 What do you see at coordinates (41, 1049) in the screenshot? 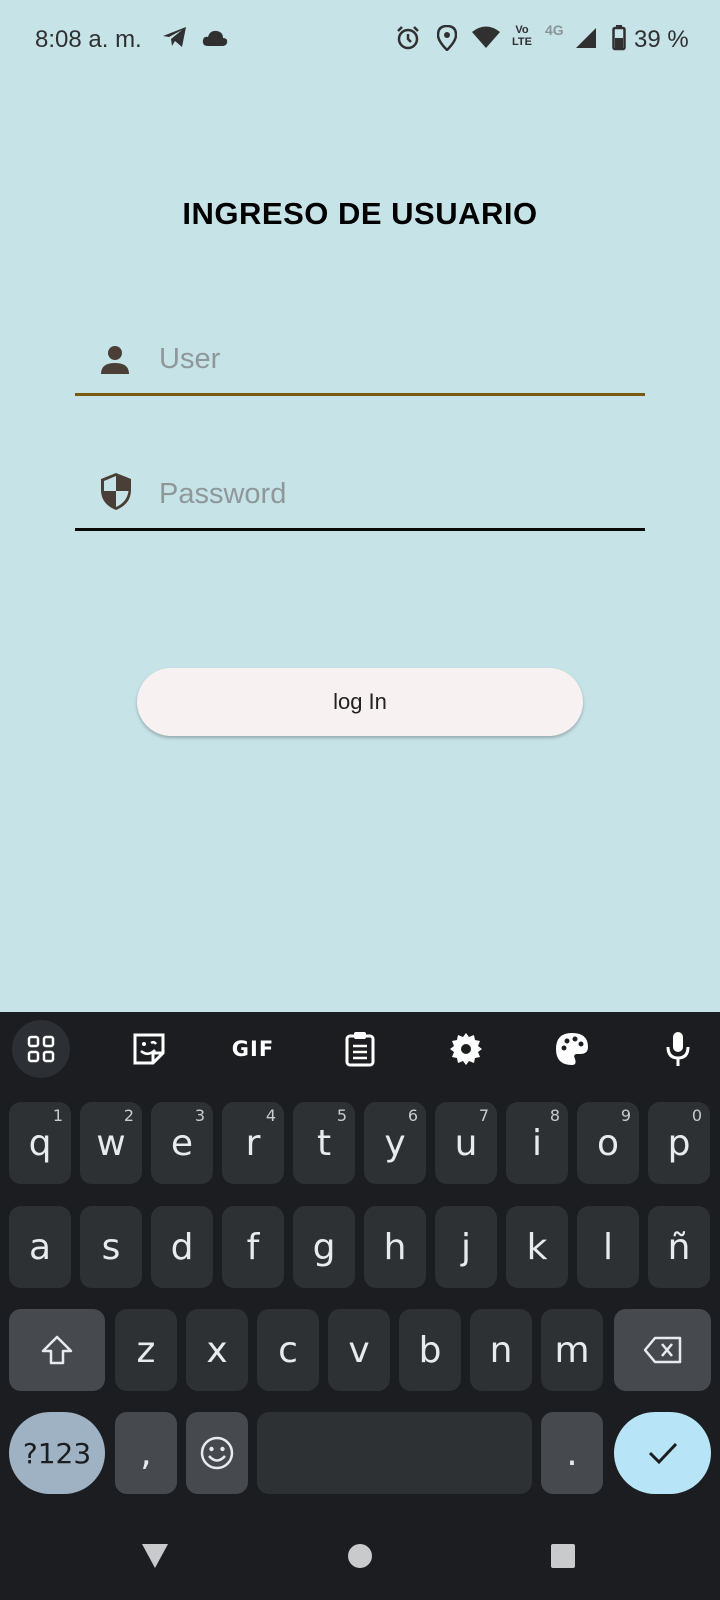
I see `apps-grid-icon` at bounding box center [41, 1049].